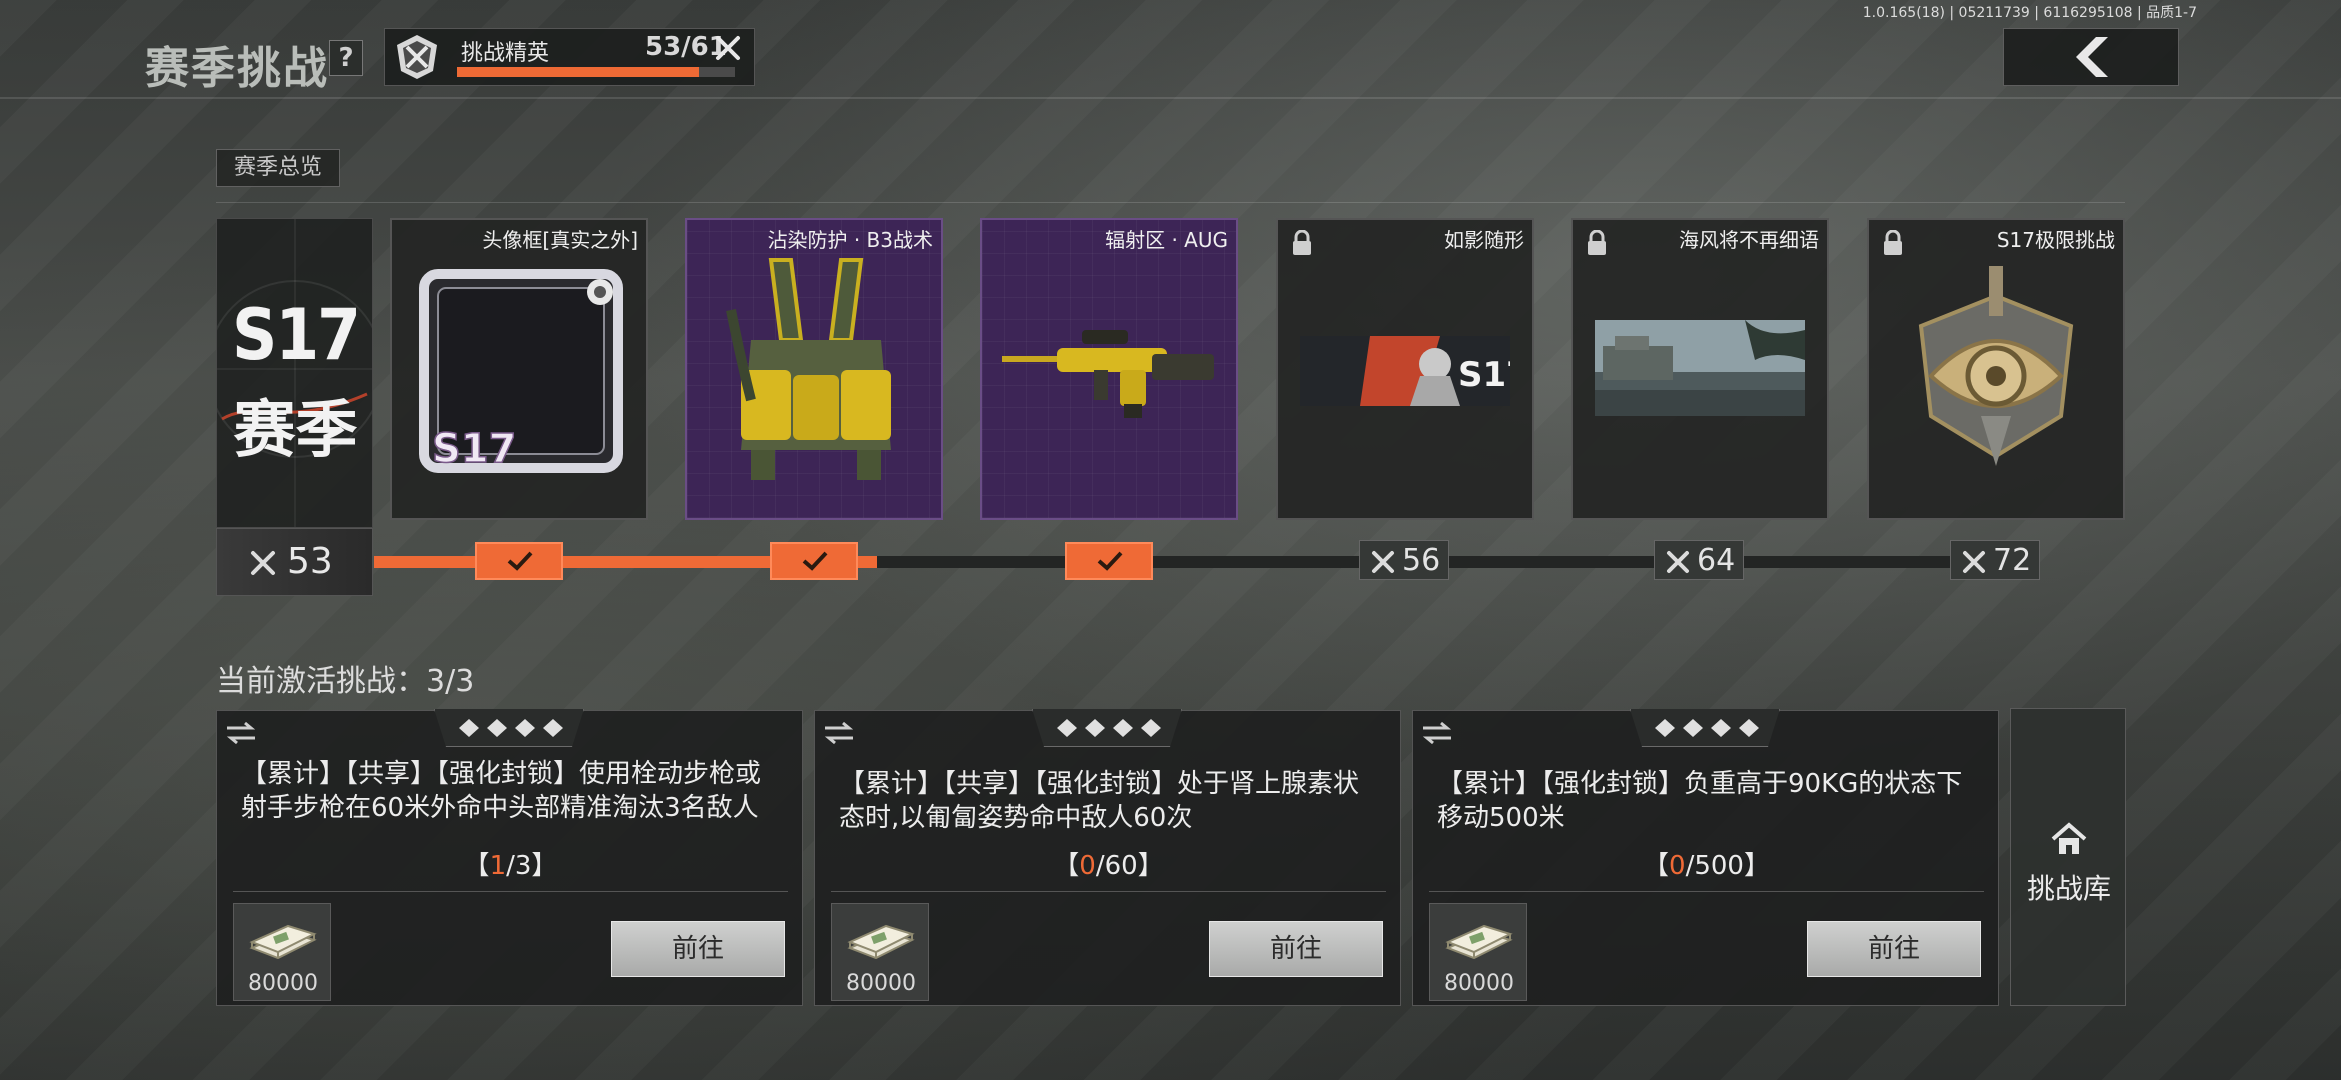 This screenshot has height=1080, width=2341. What do you see at coordinates (1421, 560) in the screenshot?
I see `milestone-value: 56` at bounding box center [1421, 560].